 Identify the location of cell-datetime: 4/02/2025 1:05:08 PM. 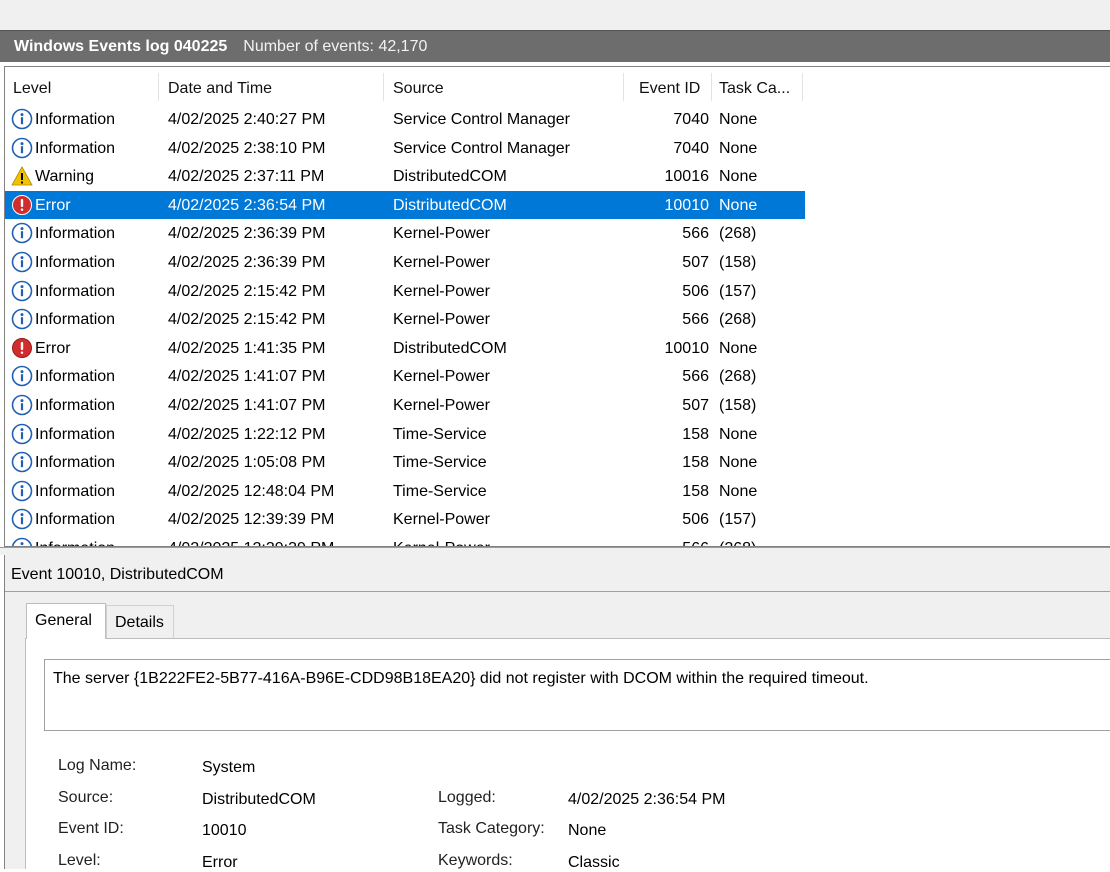
(247, 463).